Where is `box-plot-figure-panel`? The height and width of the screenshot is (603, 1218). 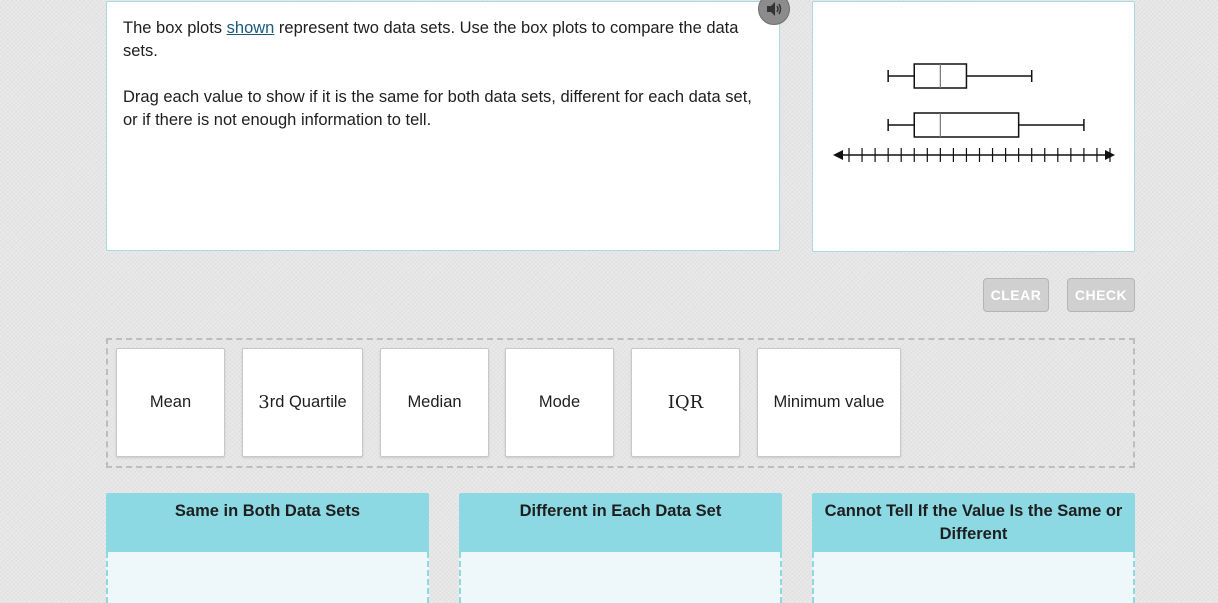
box-plot-figure-panel is located at coordinates (973, 126).